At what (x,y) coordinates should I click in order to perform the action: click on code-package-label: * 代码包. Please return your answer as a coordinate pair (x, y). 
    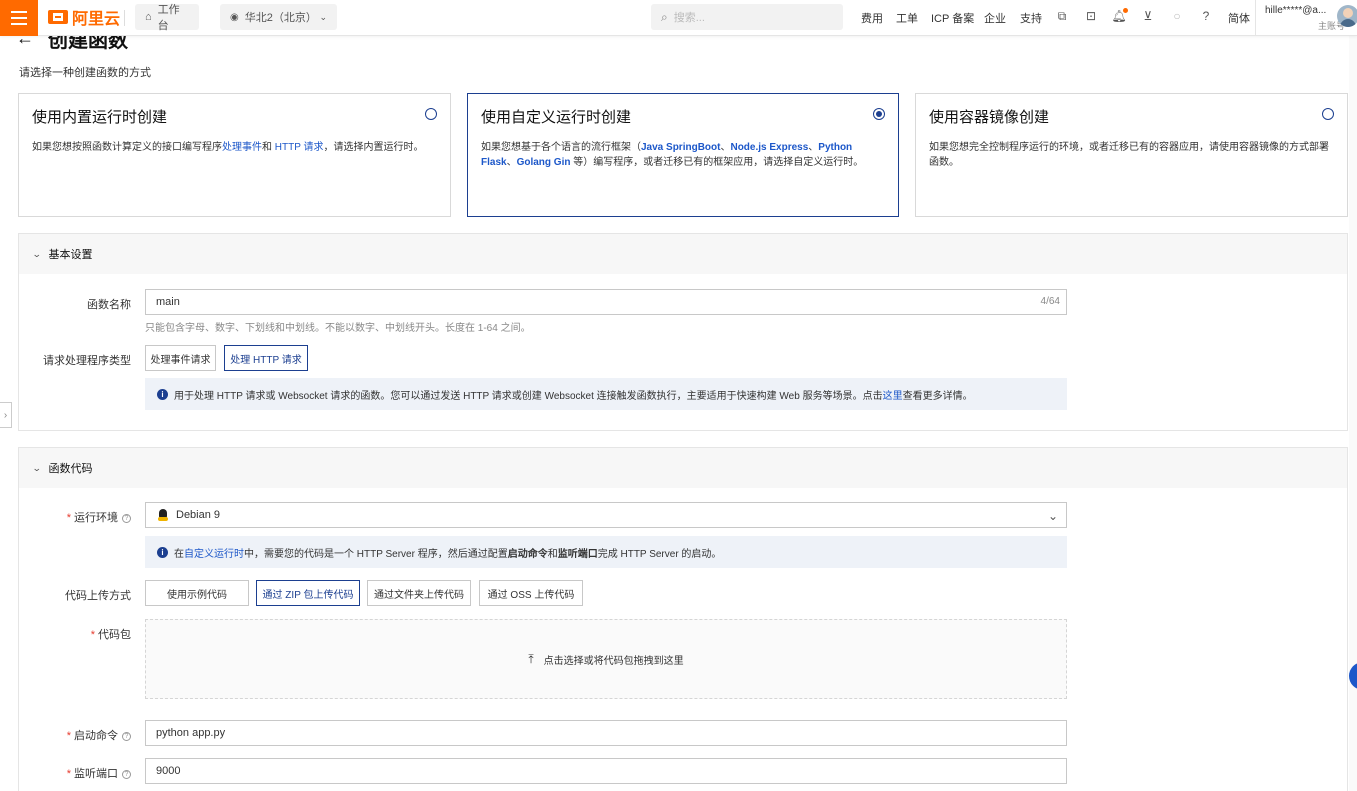
    Looking at the image, I should click on (110, 635).